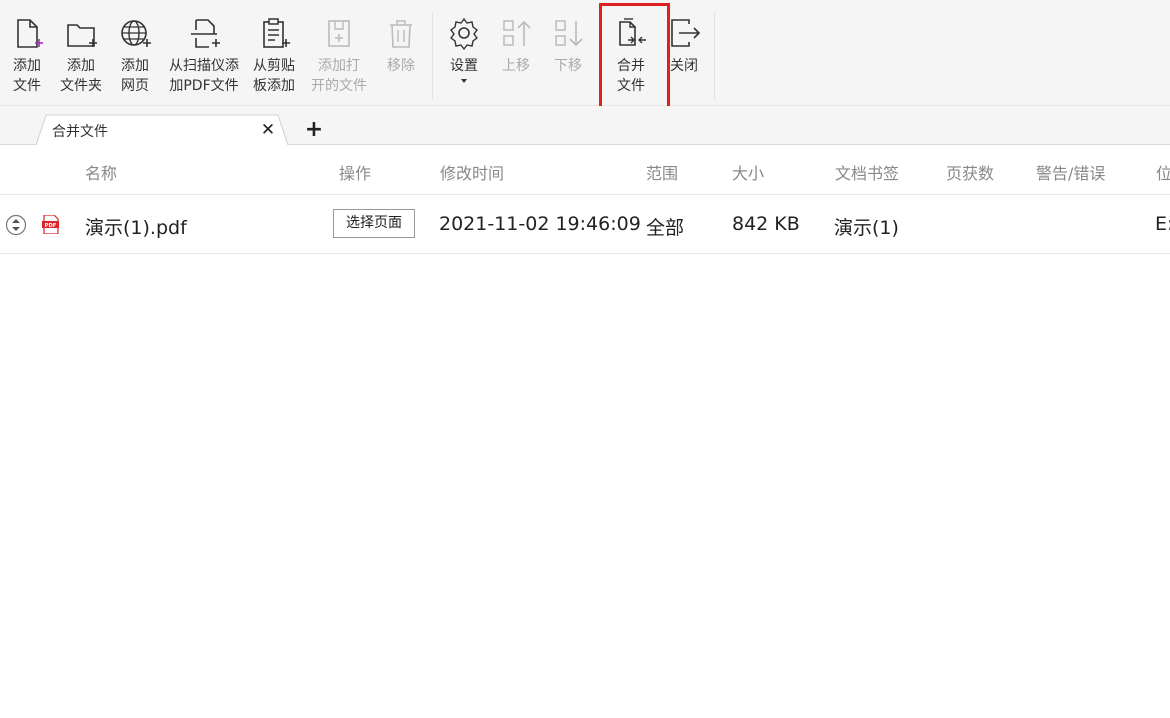 The height and width of the screenshot is (718, 1170). I want to click on expand-toggle-icon, so click(16, 225).